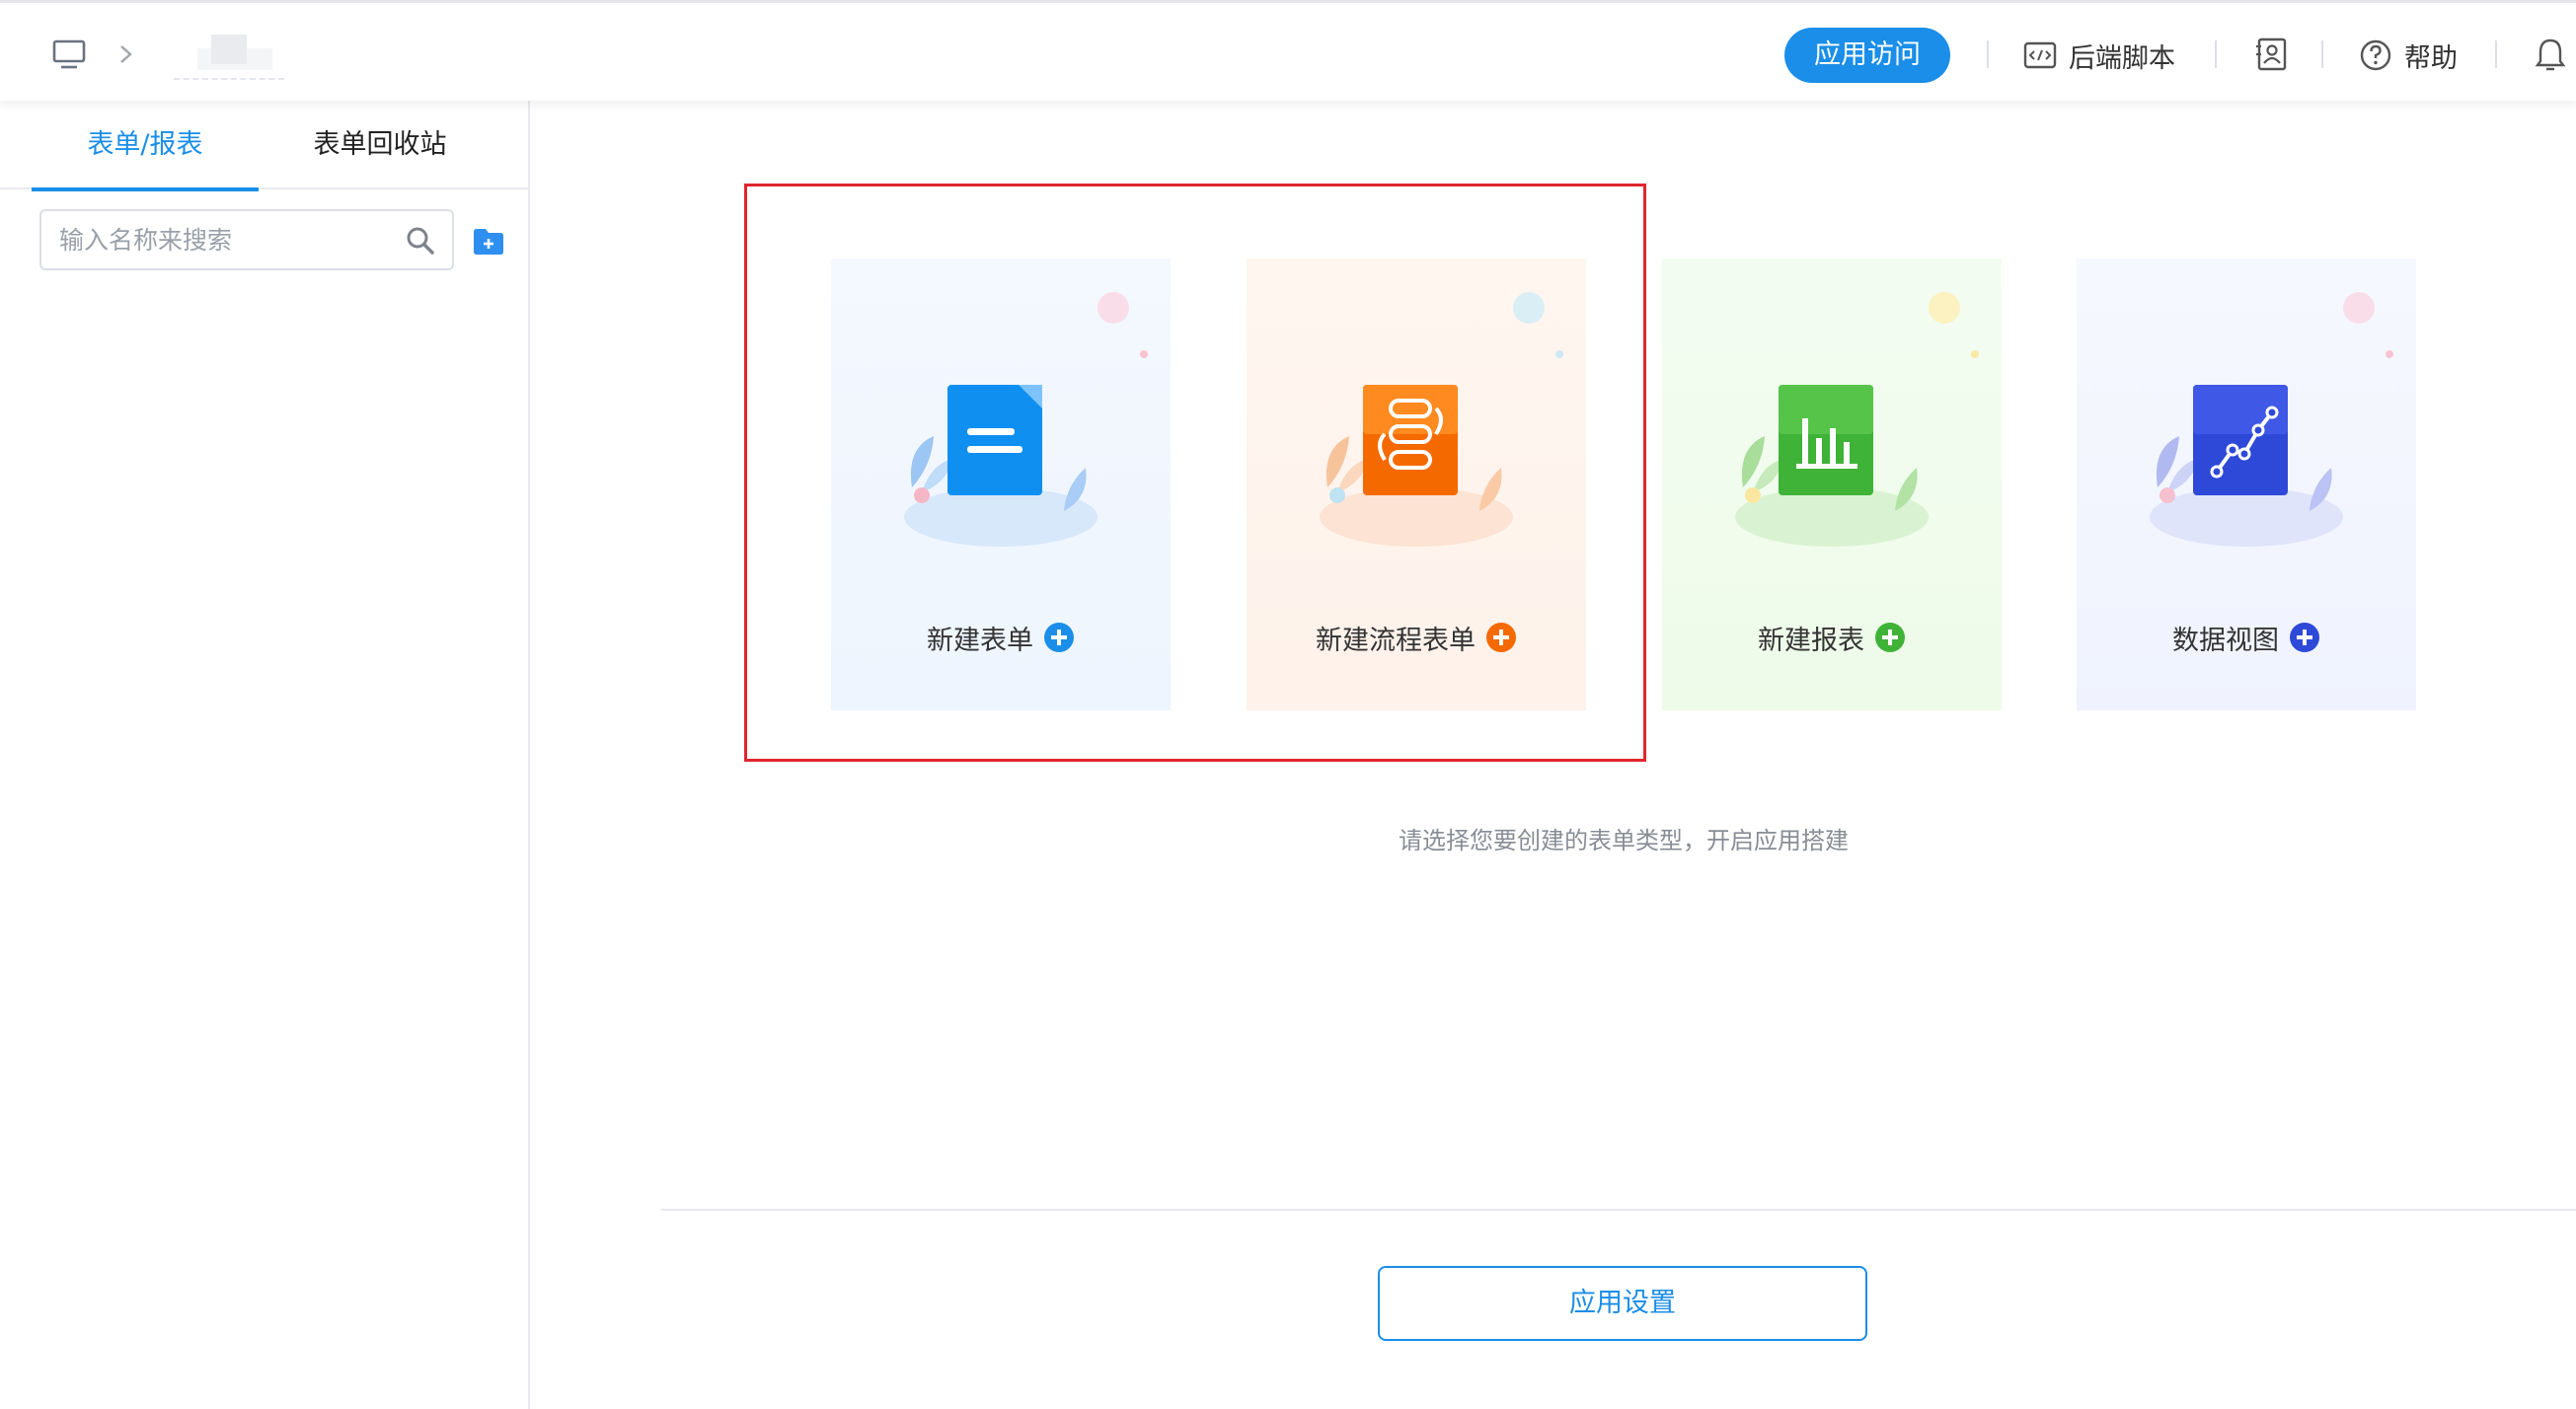  Describe the element at coordinates (1832, 637) in the screenshot. I see `new-report-label: 新建报表` at that location.